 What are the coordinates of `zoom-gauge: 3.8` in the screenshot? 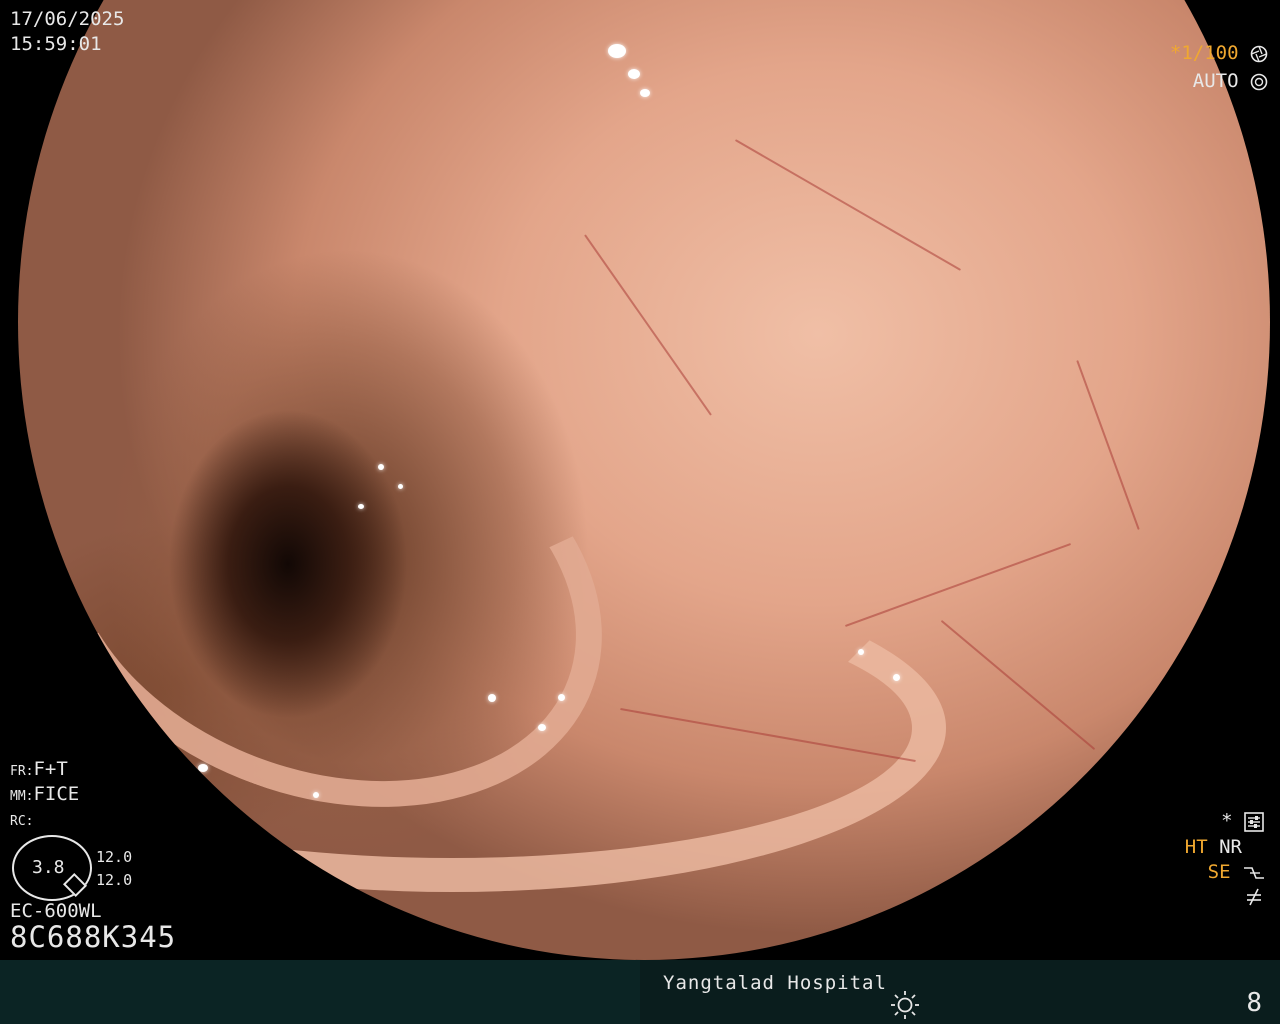 It's located at (52, 868).